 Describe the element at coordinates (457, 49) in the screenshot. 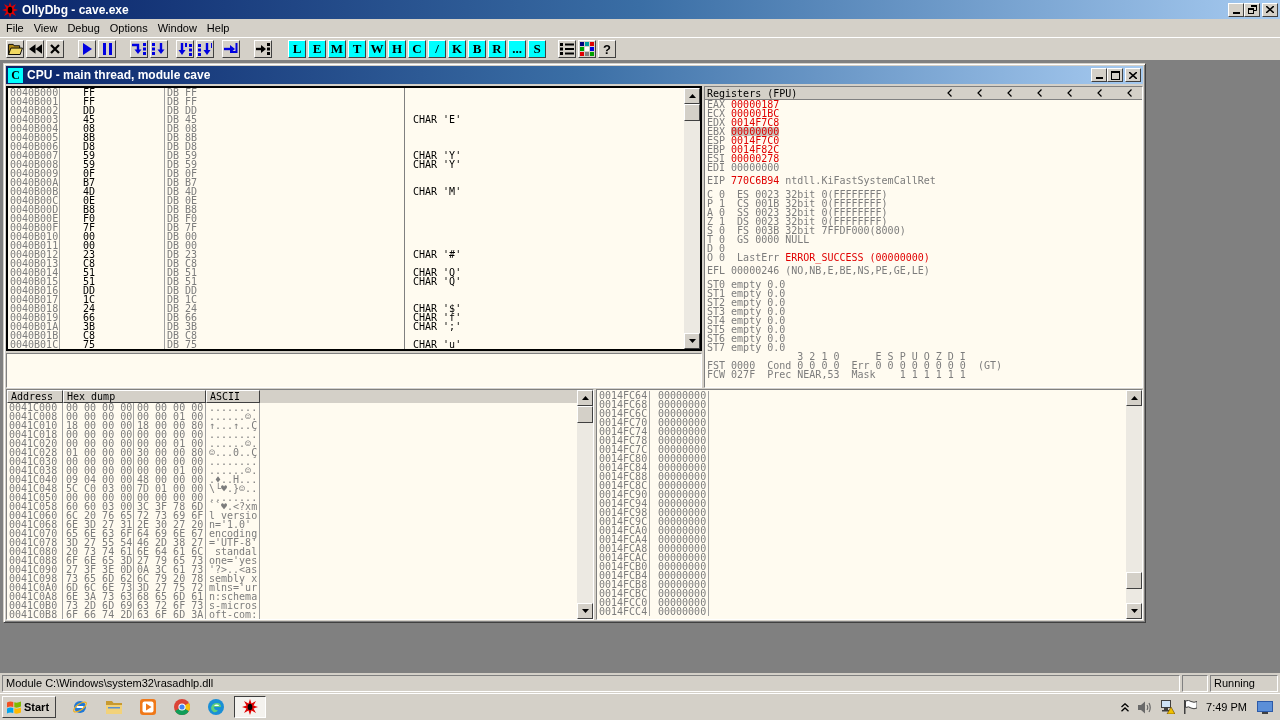

I see `letter-toolbar-button: K` at that location.